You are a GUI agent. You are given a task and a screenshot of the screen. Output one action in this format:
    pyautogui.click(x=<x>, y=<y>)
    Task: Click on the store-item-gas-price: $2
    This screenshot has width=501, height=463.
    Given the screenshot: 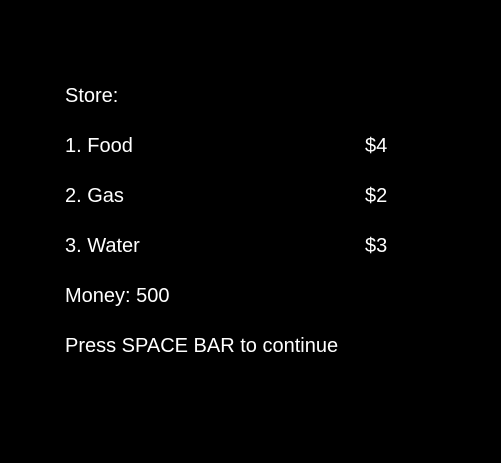 What is the action you would take?
    pyautogui.click(x=376, y=196)
    